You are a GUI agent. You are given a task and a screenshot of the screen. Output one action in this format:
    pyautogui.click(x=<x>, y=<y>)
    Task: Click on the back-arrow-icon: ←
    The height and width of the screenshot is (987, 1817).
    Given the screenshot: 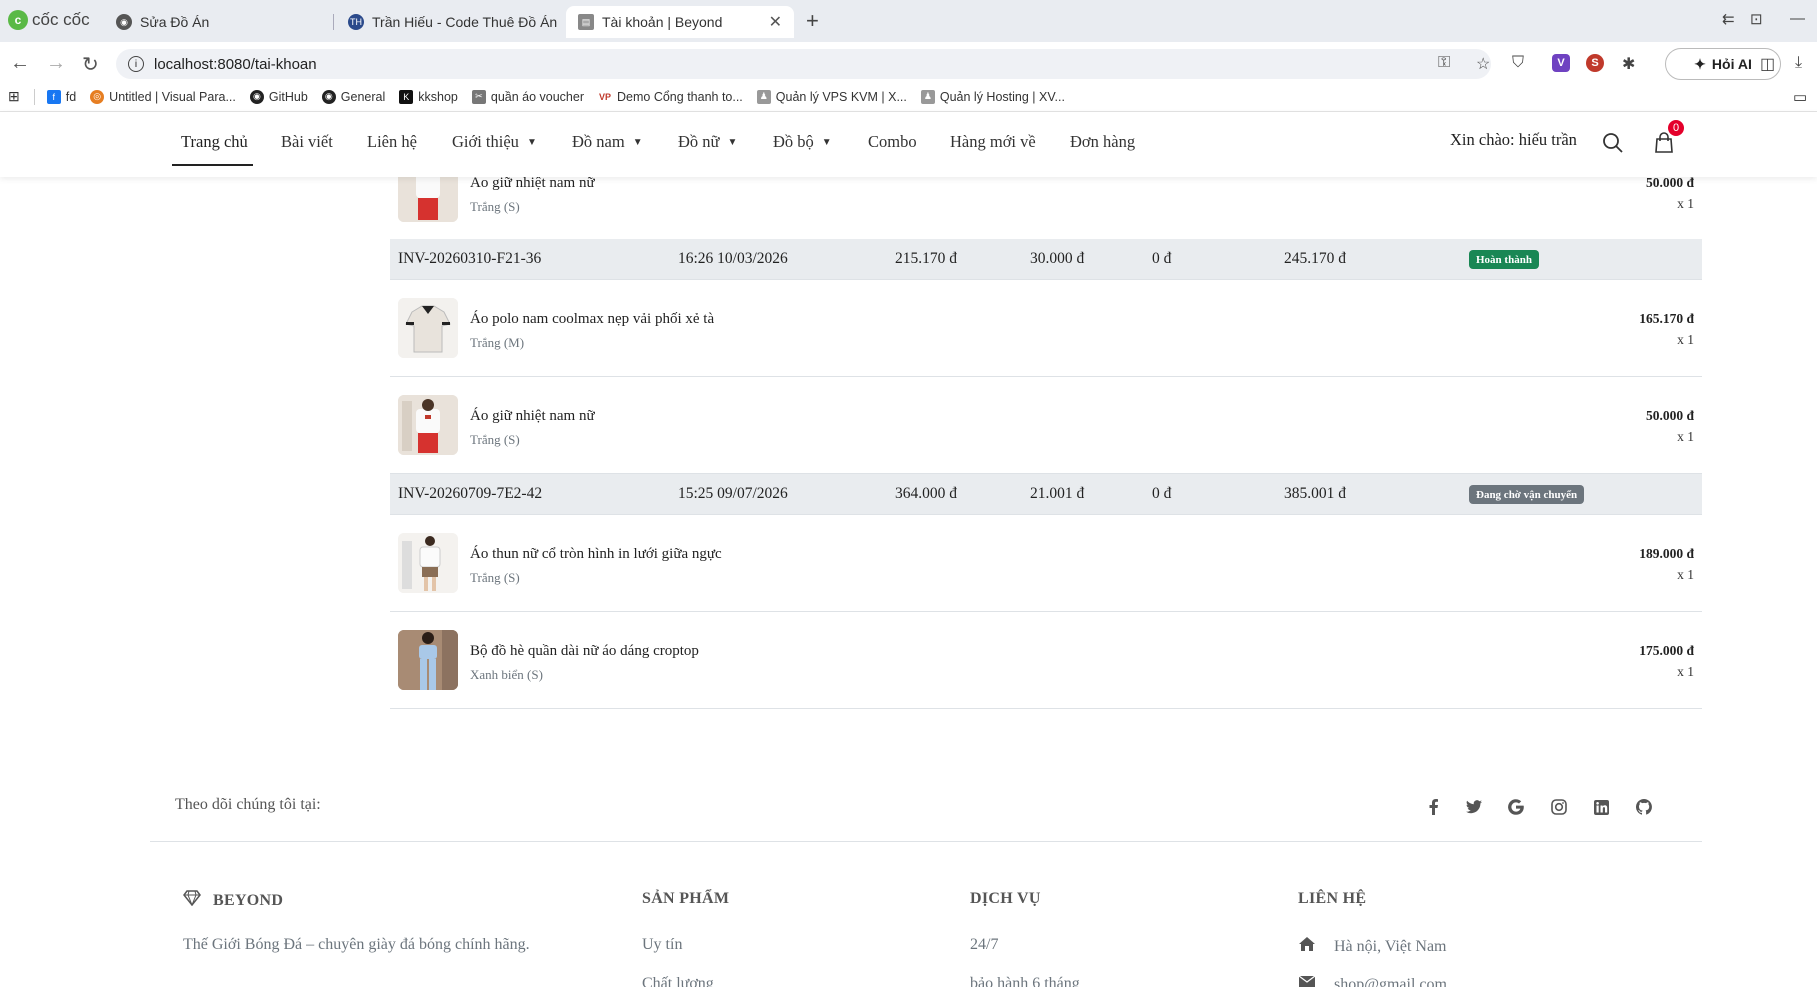 What is the action you would take?
    pyautogui.click(x=20, y=63)
    